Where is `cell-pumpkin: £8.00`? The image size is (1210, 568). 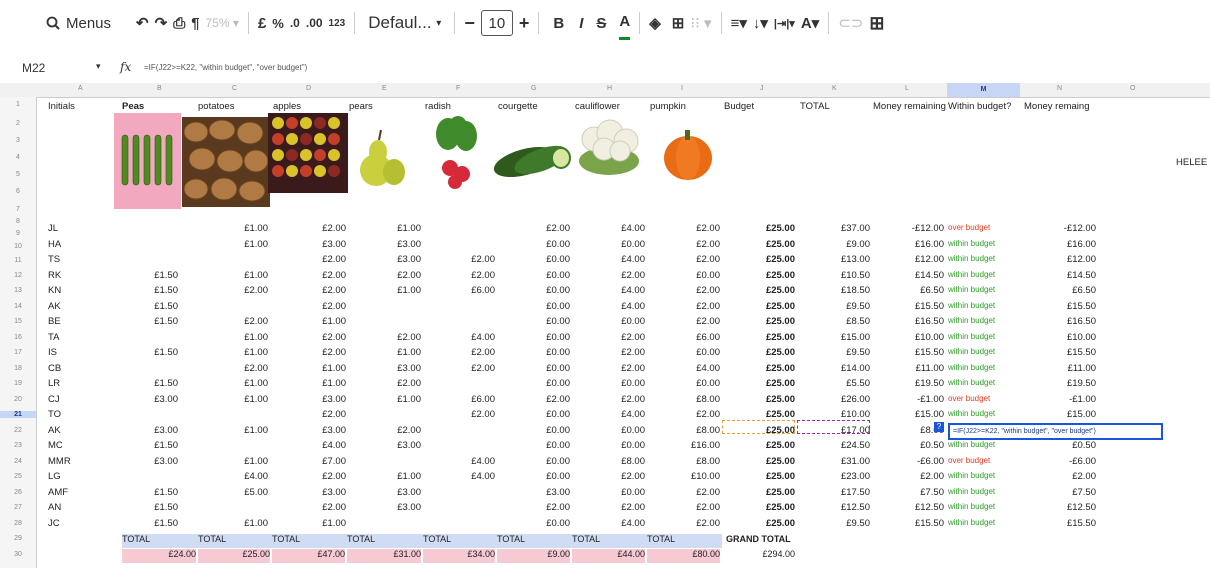 cell-pumpkin: £8.00 is located at coordinates (683, 399).